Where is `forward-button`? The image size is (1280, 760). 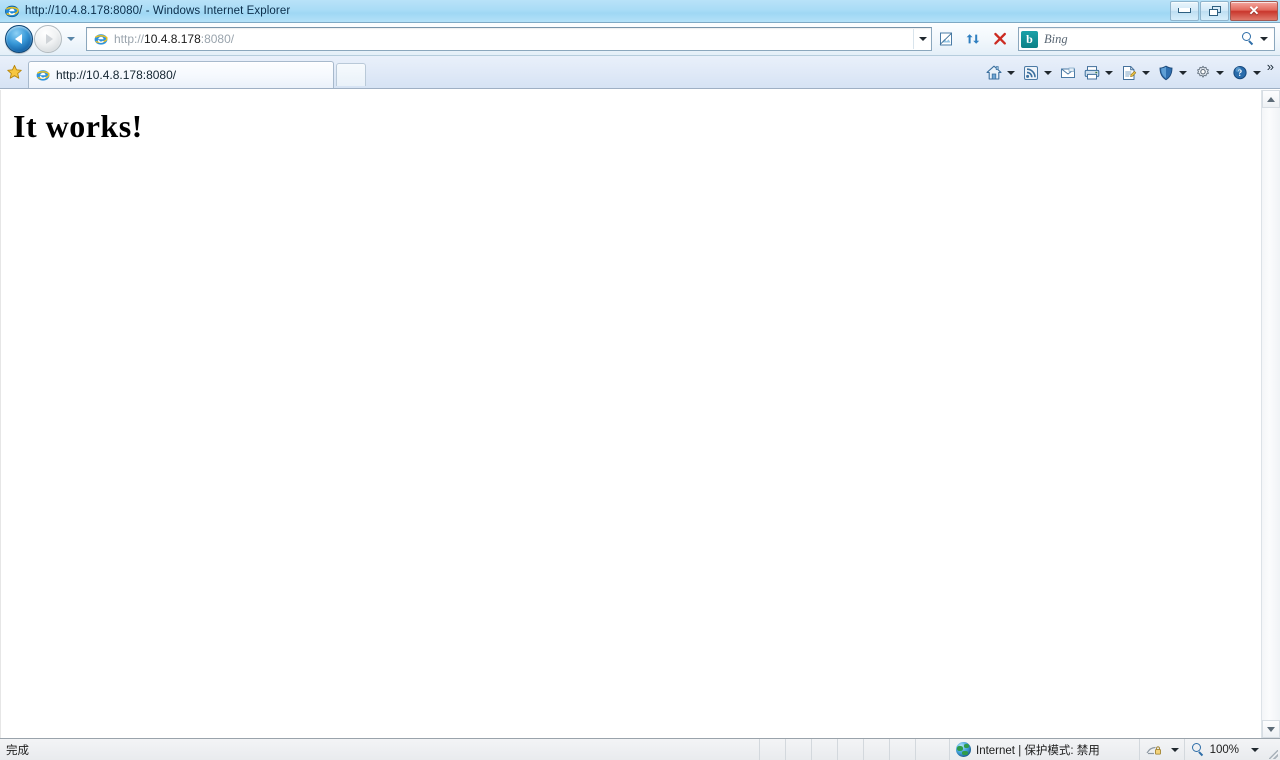
forward-button is located at coordinates (48, 39).